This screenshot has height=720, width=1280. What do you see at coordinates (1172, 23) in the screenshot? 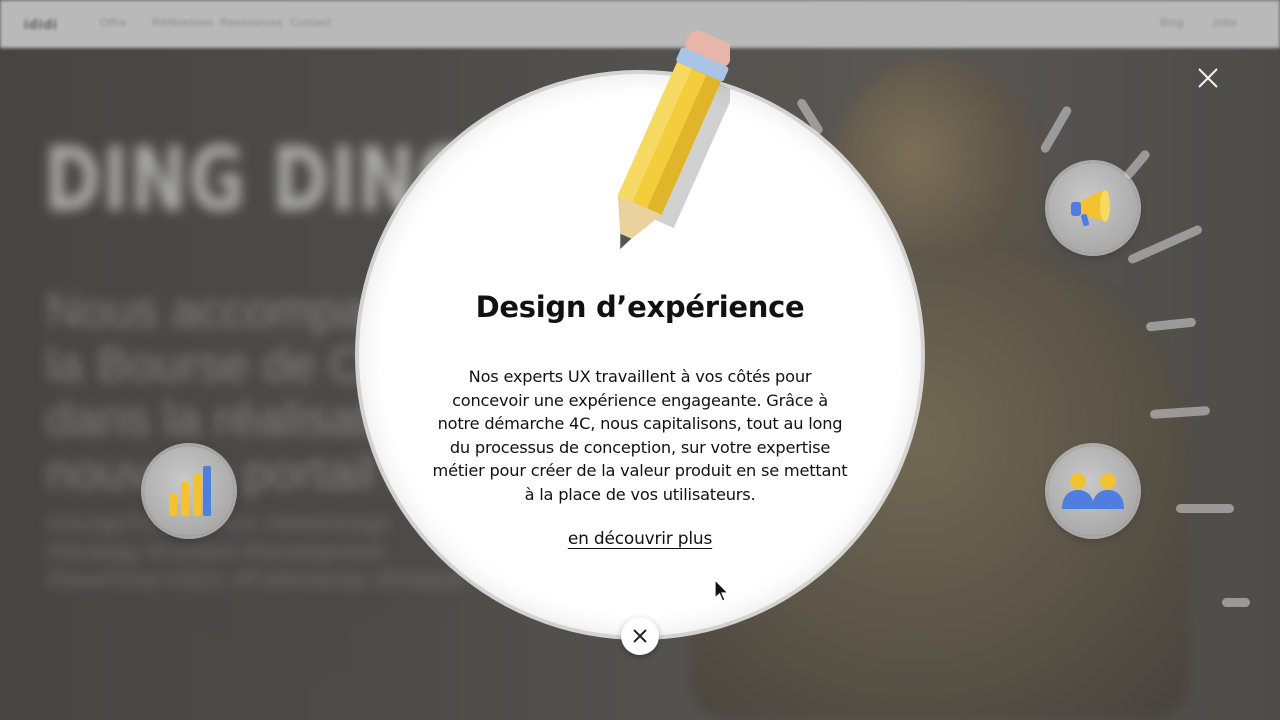
I see `nav-link-blog: Blog` at bounding box center [1172, 23].